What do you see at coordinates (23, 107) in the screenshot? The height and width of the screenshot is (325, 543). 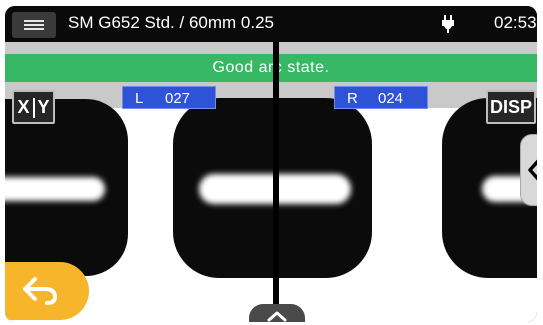 I see `xy-x-label: X` at bounding box center [23, 107].